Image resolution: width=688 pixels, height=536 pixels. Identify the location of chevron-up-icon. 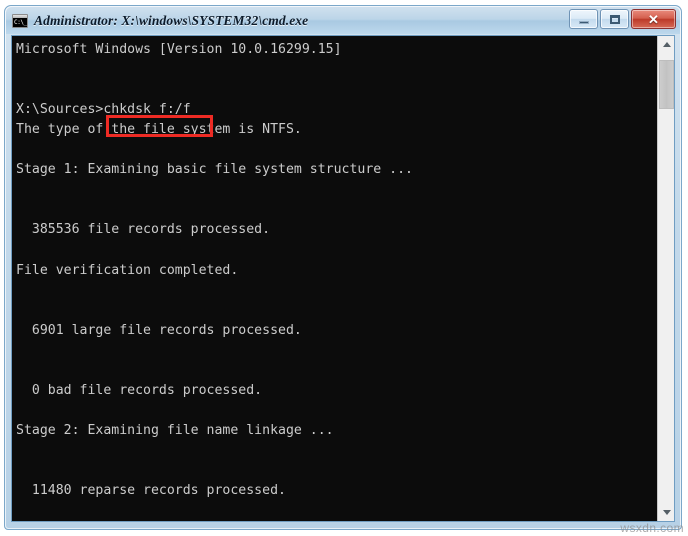
(666, 44).